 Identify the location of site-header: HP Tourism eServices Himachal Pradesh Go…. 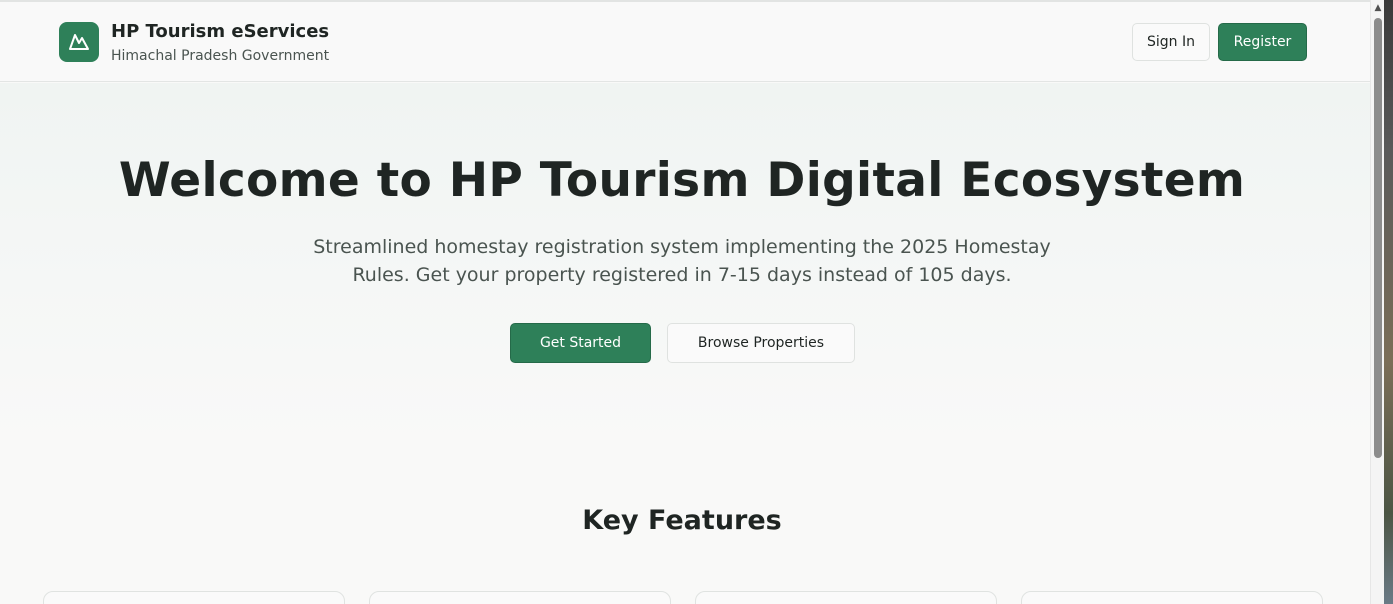
(685, 42).